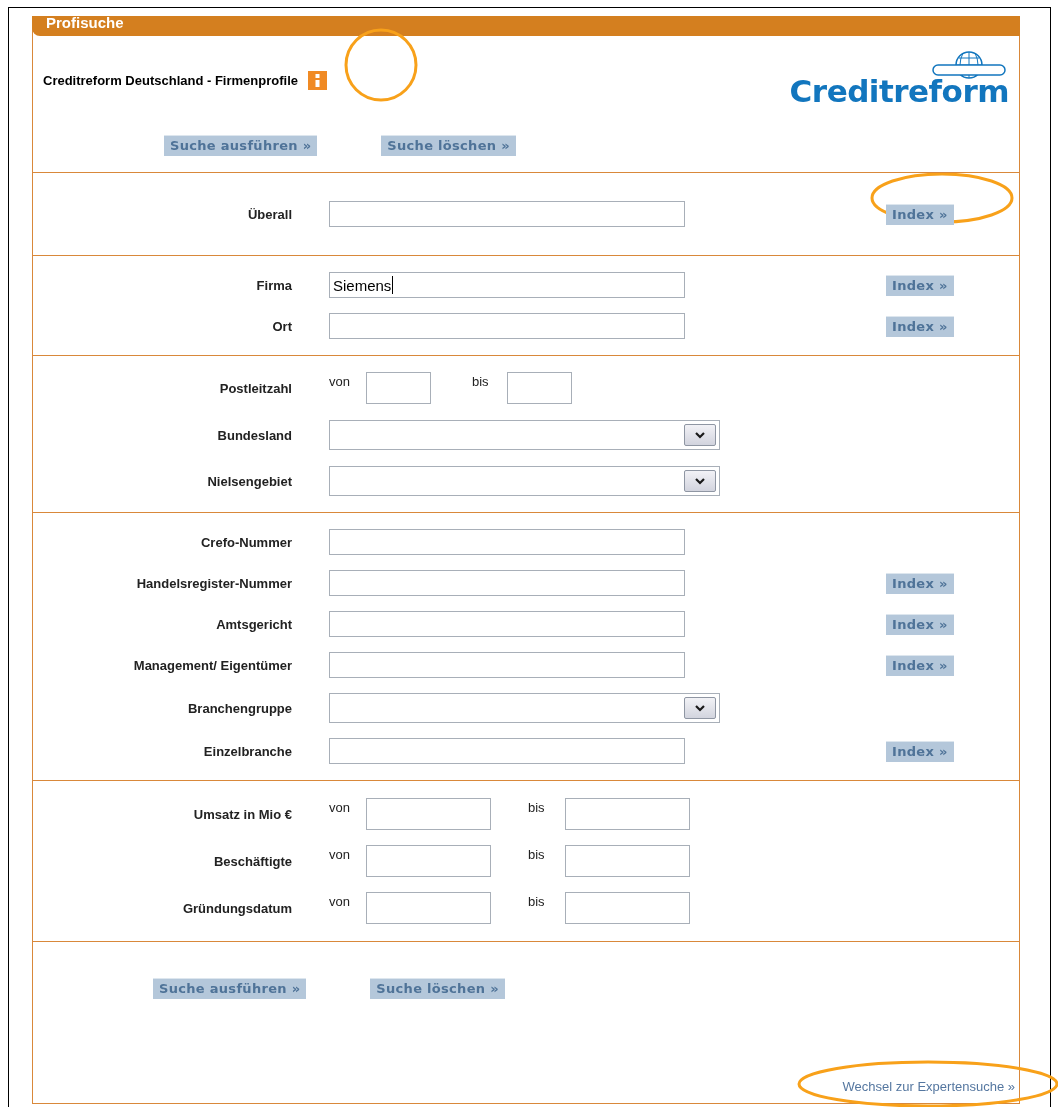 This screenshot has width=1058, height=1107. Describe the element at coordinates (273, 285) in the screenshot. I see `field-label: Firma` at that location.